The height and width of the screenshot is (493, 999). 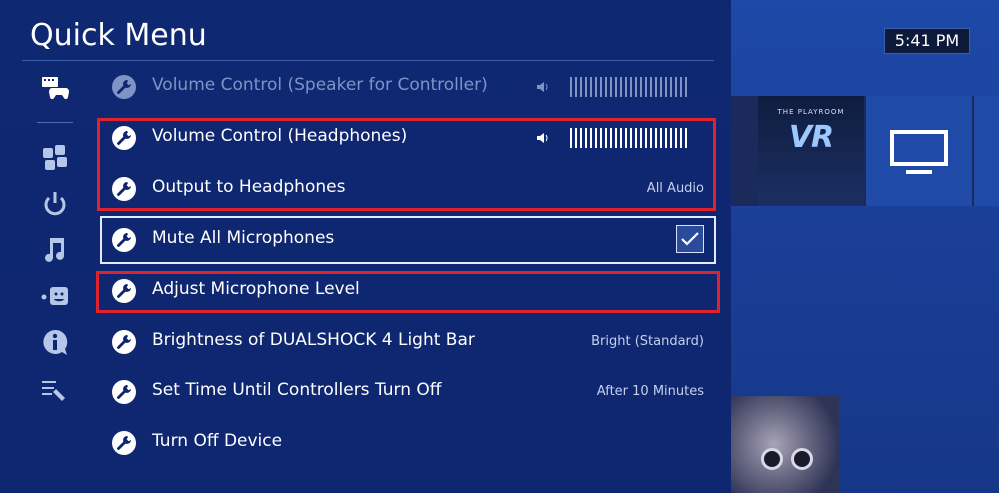 I want to click on page-title: Quick Menu, so click(x=118, y=35).